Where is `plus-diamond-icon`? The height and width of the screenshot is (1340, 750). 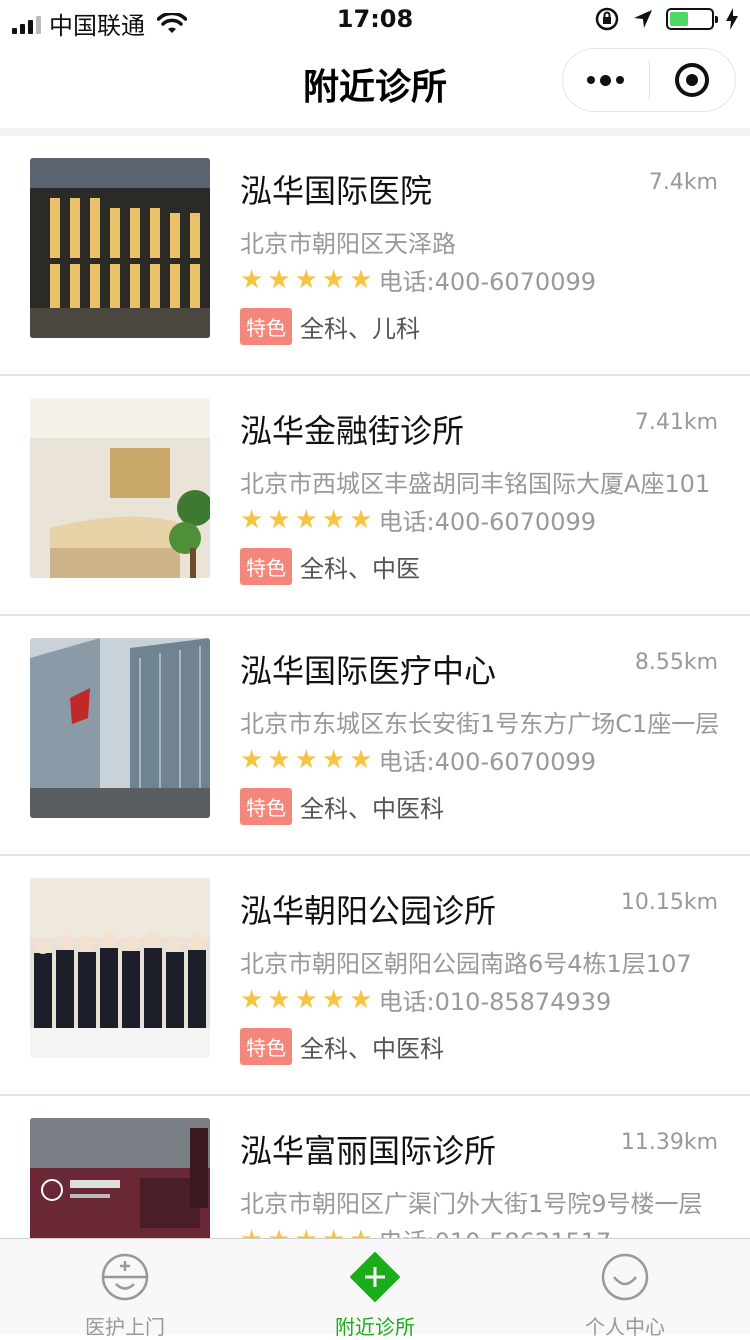 plus-diamond-icon is located at coordinates (375, 1277).